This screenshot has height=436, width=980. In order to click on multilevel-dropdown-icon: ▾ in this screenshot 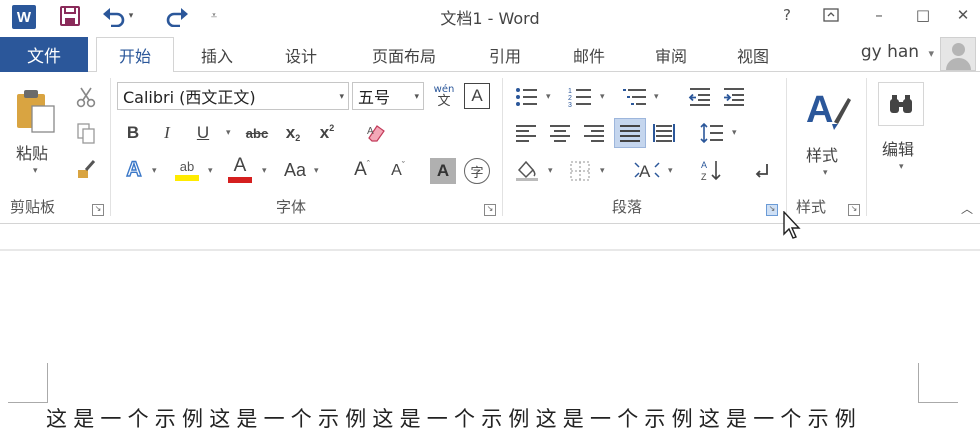, I will do `click(656, 97)`.